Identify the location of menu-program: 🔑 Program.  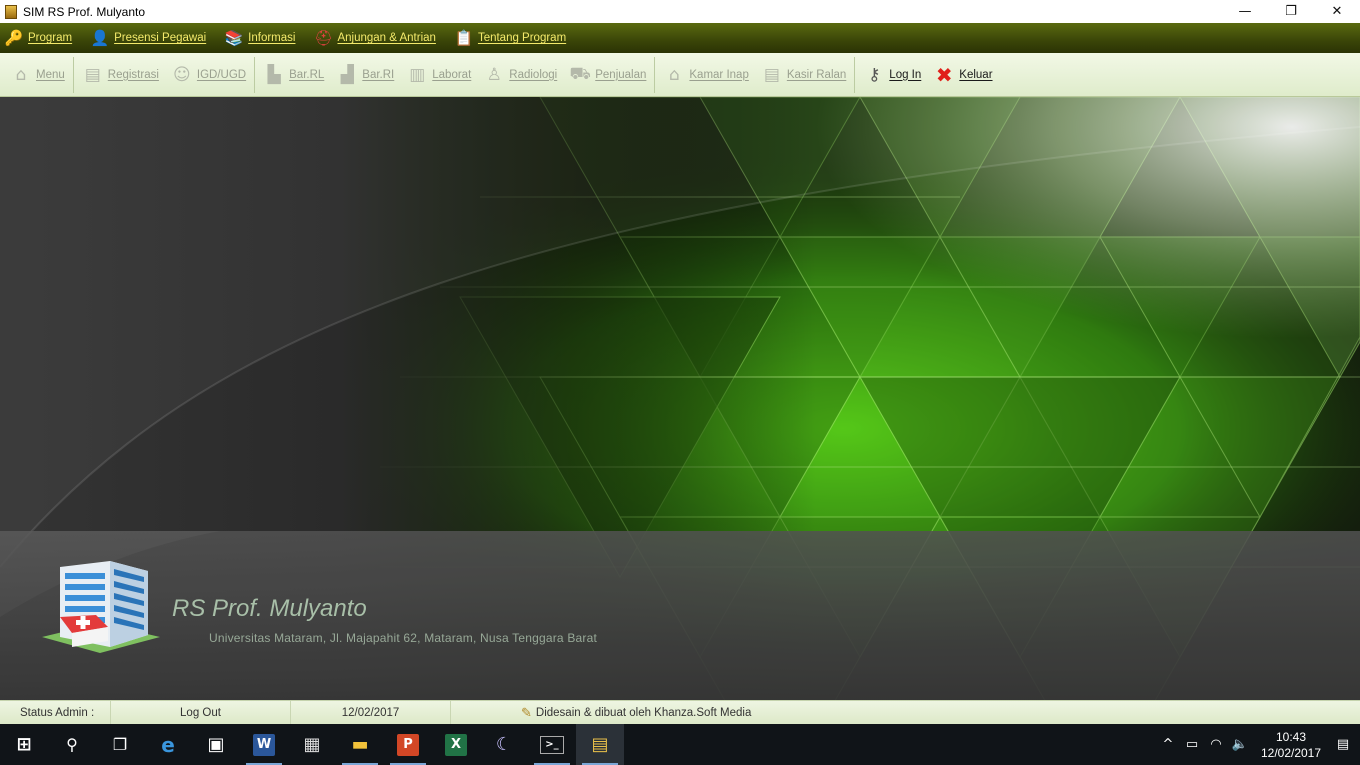
(38, 38).